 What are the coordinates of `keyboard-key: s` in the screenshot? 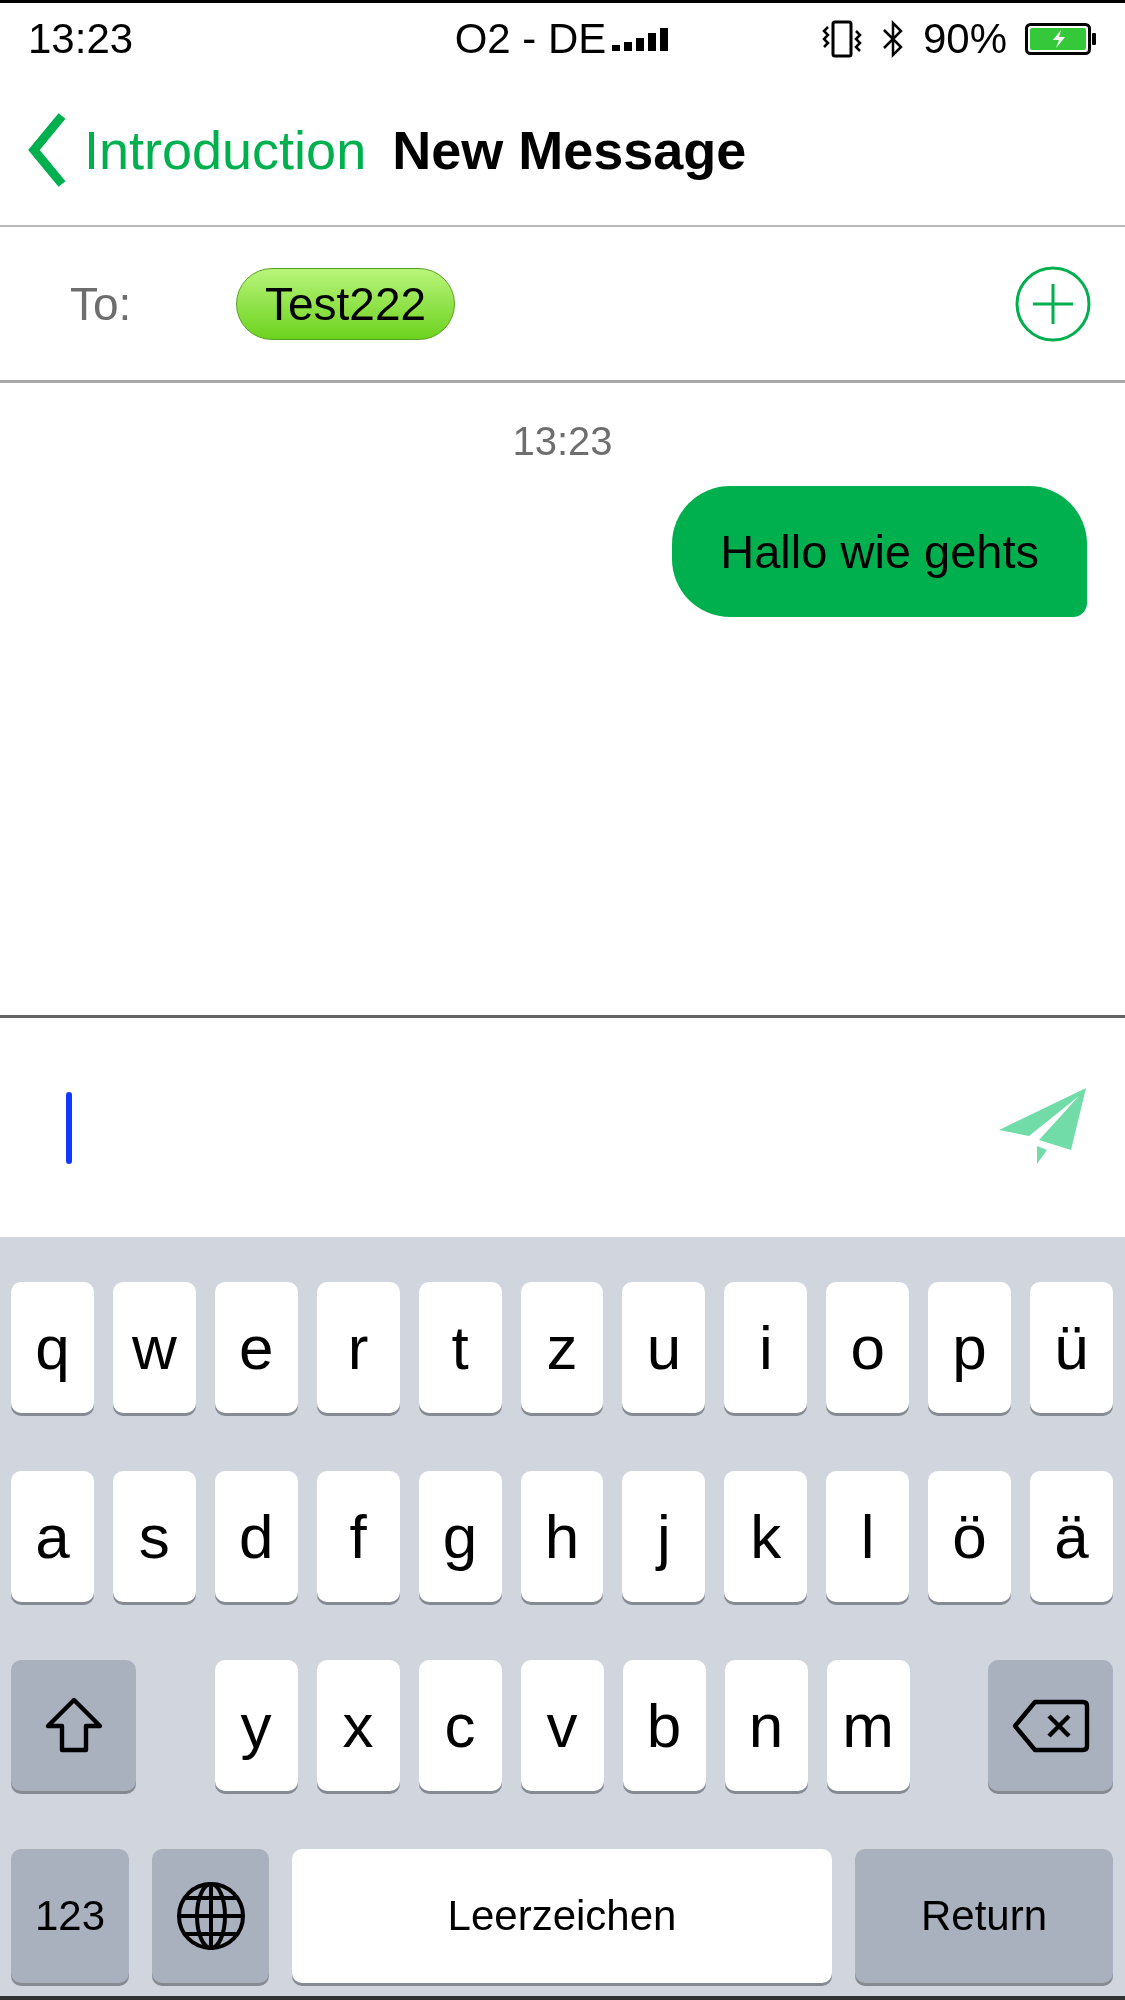 It's located at (154, 1536).